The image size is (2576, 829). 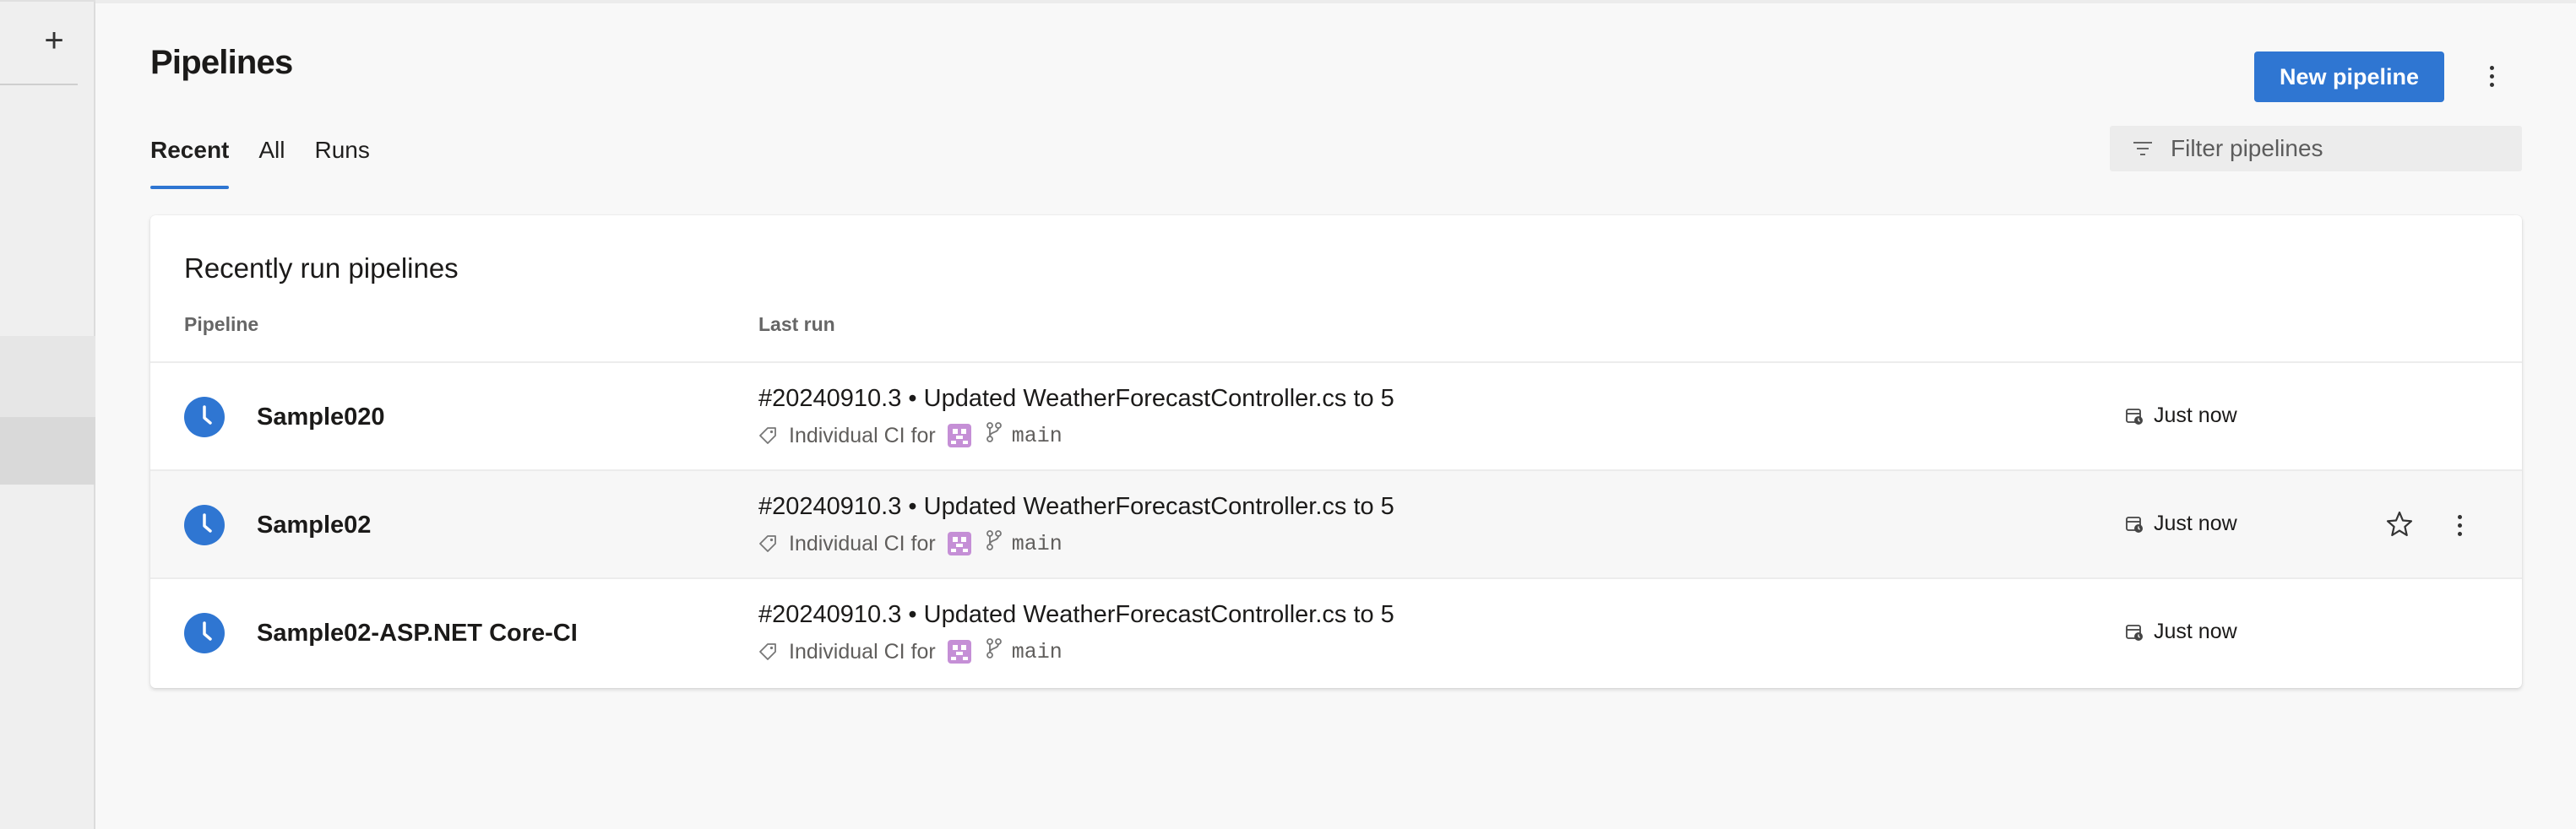 I want to click on nav-divider, so click(x=39, y=84).